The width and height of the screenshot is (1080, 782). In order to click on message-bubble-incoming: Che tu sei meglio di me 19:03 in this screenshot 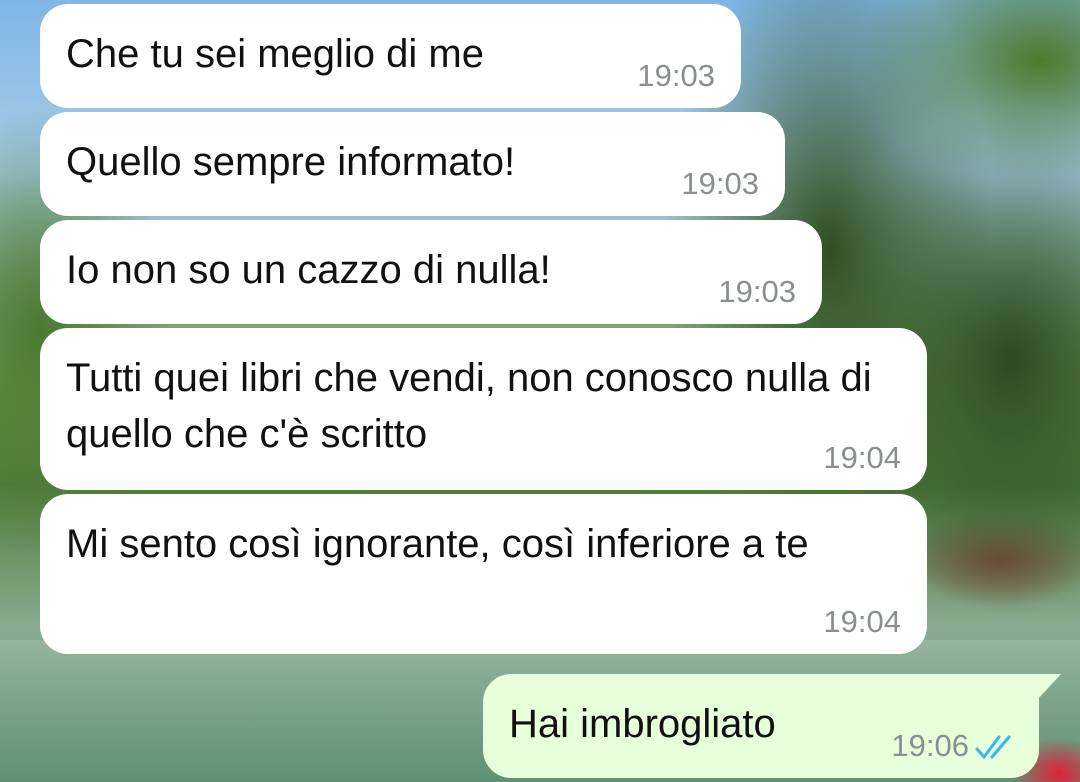, I will do `click(390, 56)`.